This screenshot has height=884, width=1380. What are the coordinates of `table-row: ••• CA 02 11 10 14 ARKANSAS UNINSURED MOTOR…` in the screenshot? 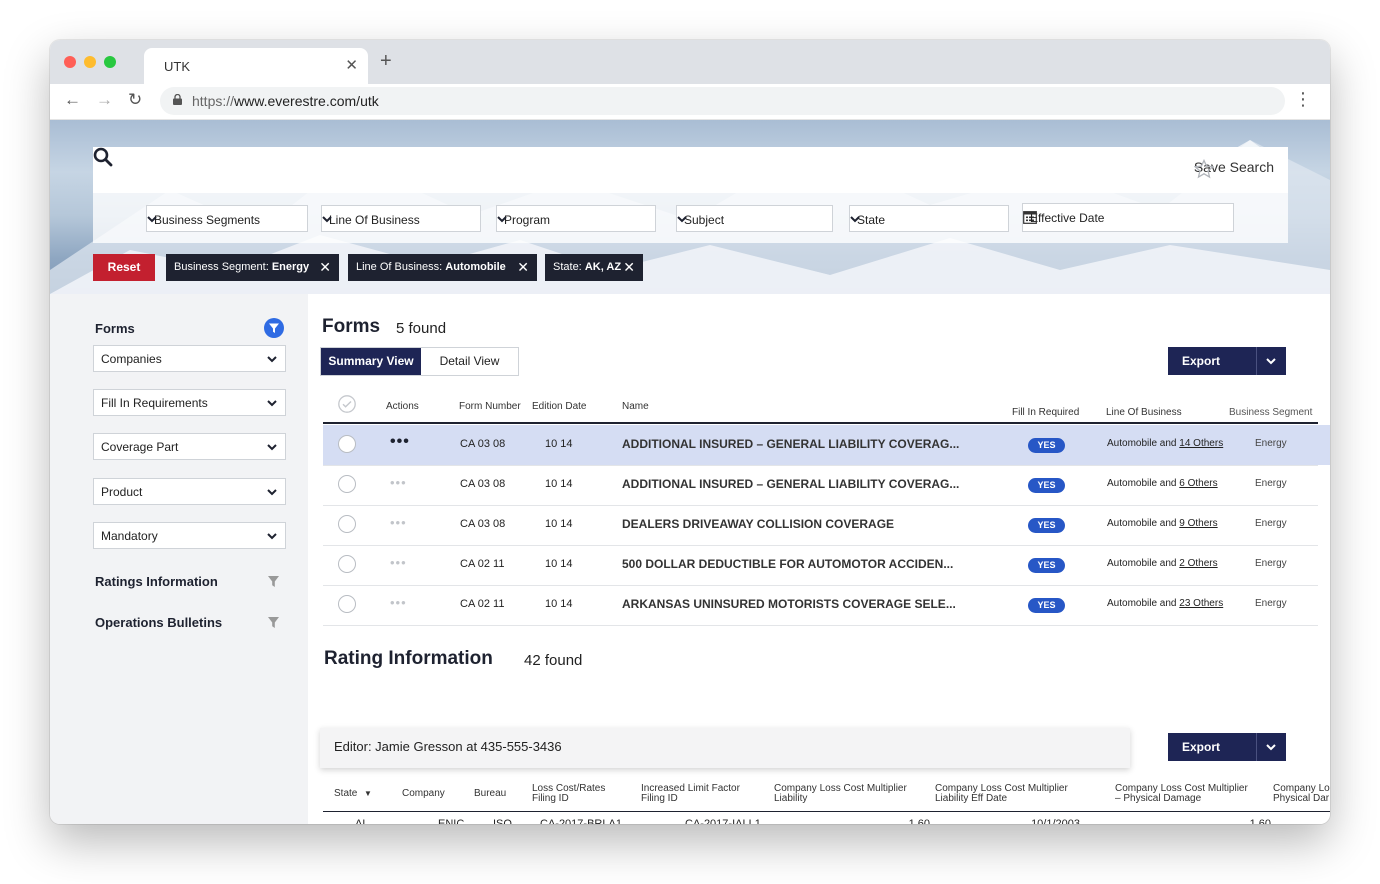 It's located at (826, 605).